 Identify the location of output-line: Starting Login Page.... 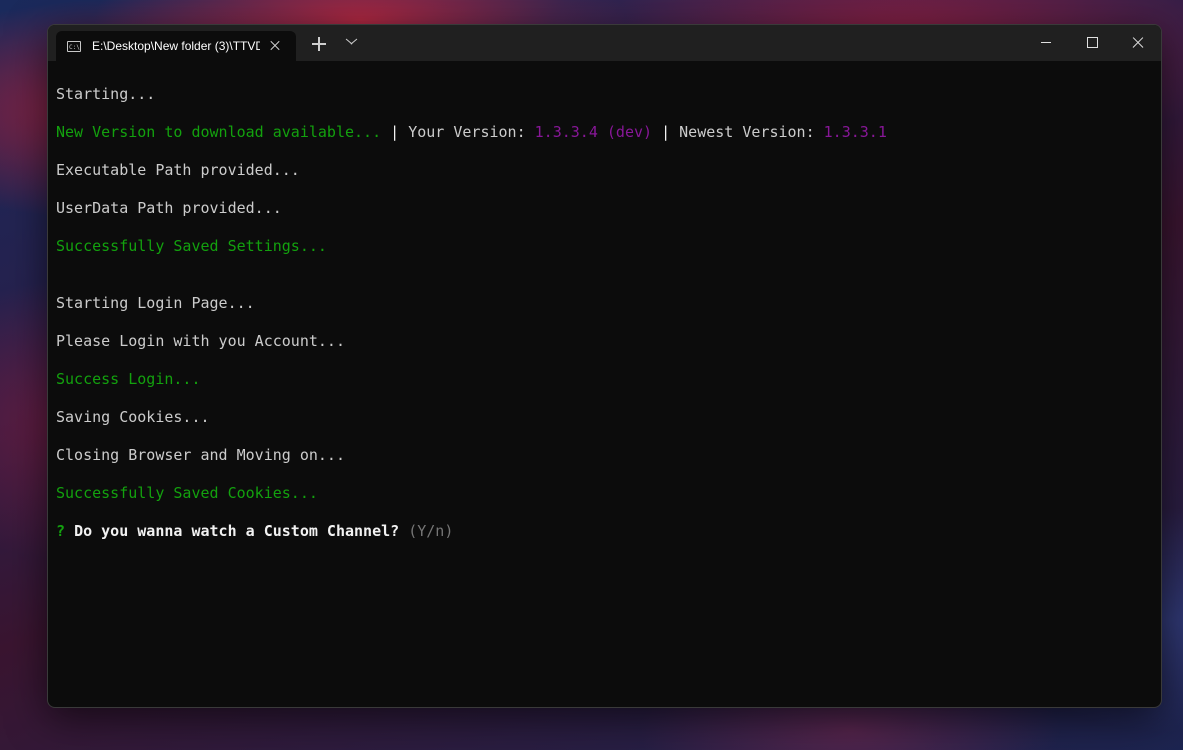
(155, 303).